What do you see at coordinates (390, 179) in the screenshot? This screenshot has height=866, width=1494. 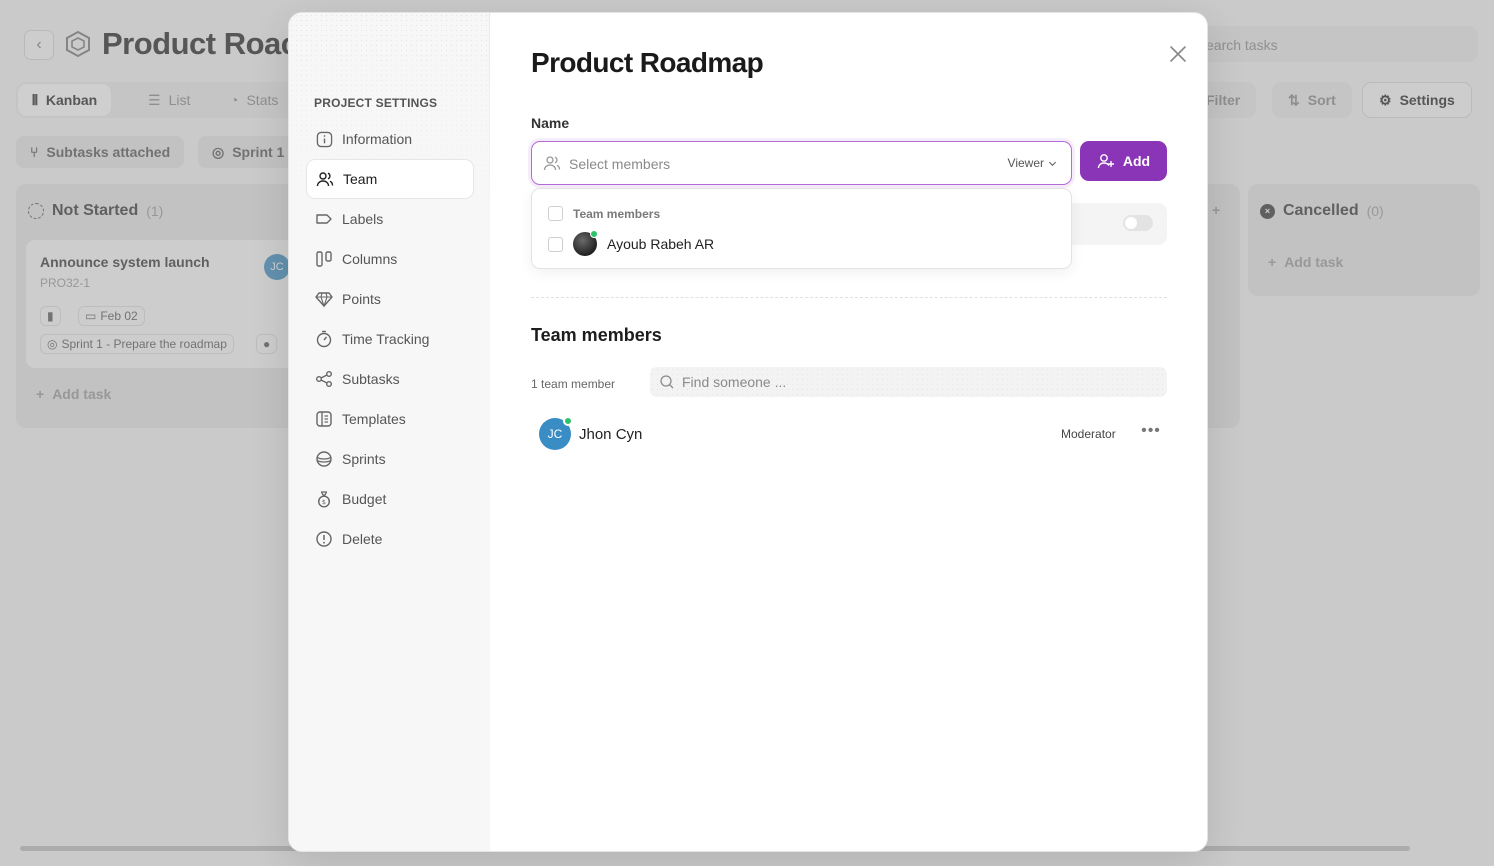 I see `sidebar-item-team: Team` at bounding box center [390, 179].